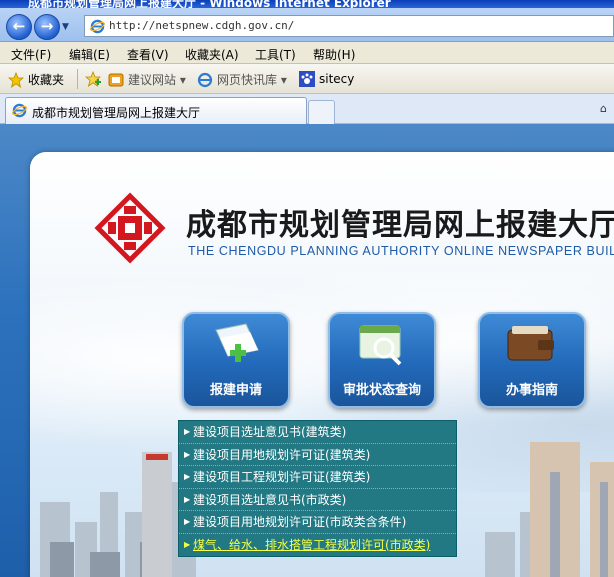 The height and width of the screenshot is (577, 614). I want to click on forward-arrow-icon: →, so click(47, 26).